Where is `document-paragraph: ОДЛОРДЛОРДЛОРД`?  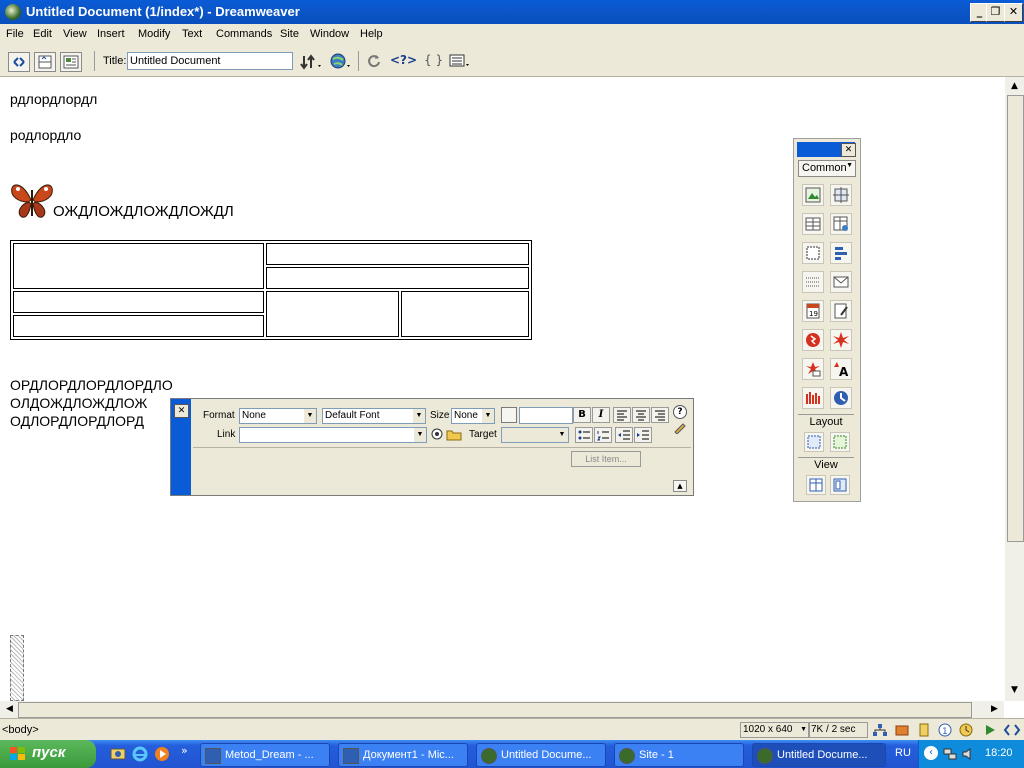 document-paragraph: ОДЛОРДЛОРДЛОРД is located at coordinates (77, 421).